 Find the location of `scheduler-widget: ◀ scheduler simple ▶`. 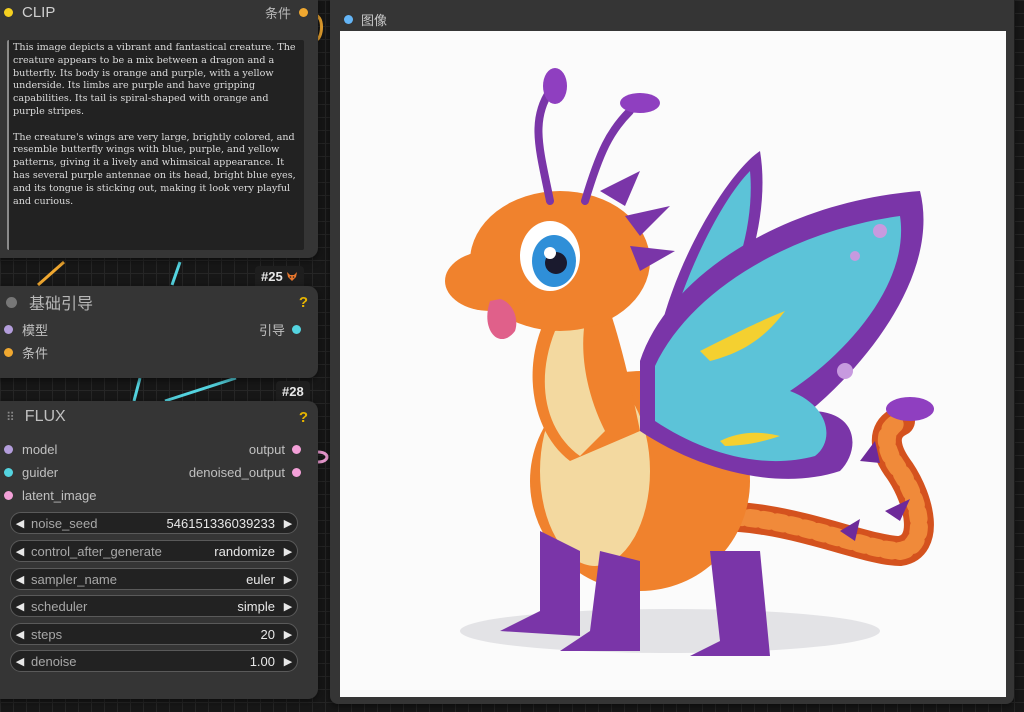

scheduler-widget: ◀ scheduler simple ▶ is located at coordinates (154, 606).